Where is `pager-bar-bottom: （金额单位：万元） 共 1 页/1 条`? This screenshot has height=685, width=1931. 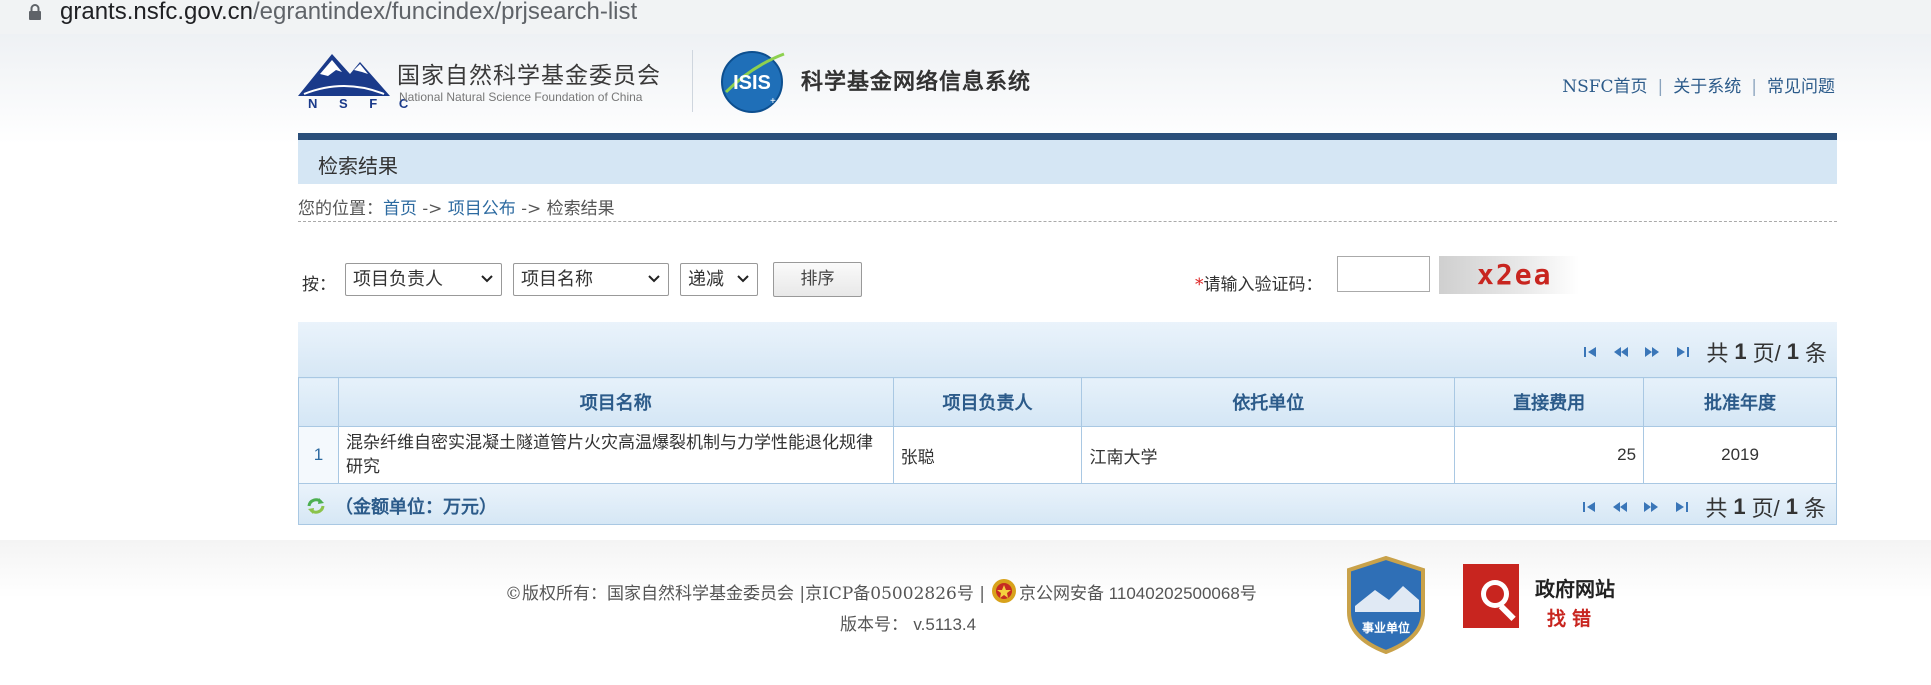
pager-bar-bottom: （金额单位：万元） 共 1 页/1 条 is located at coordinates (1067, 504).